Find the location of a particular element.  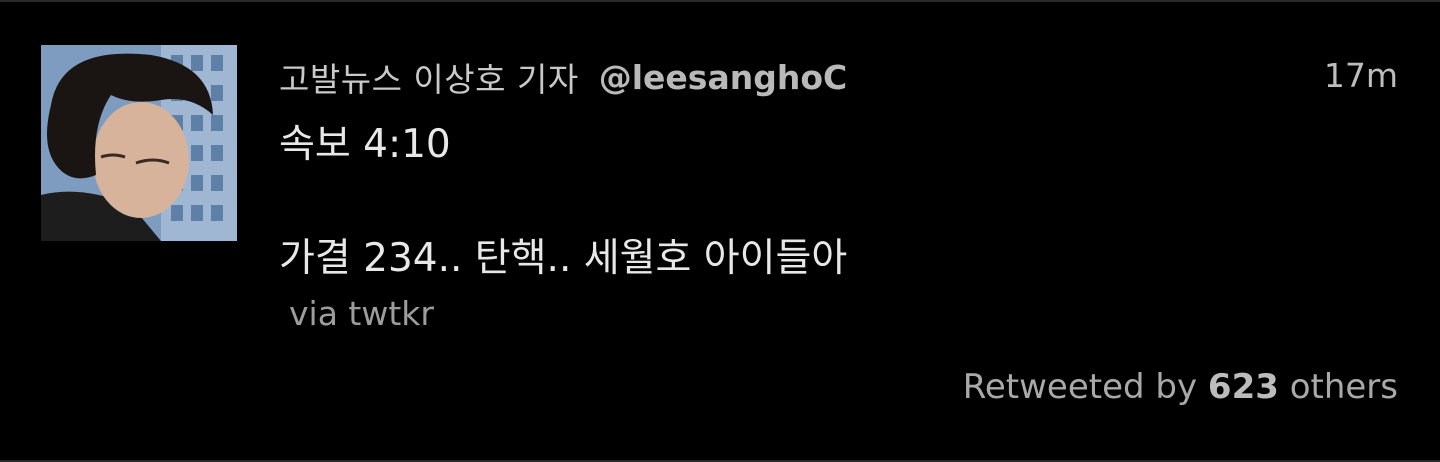

user-avatar-photo-icon is located at coordinates (139, 143).